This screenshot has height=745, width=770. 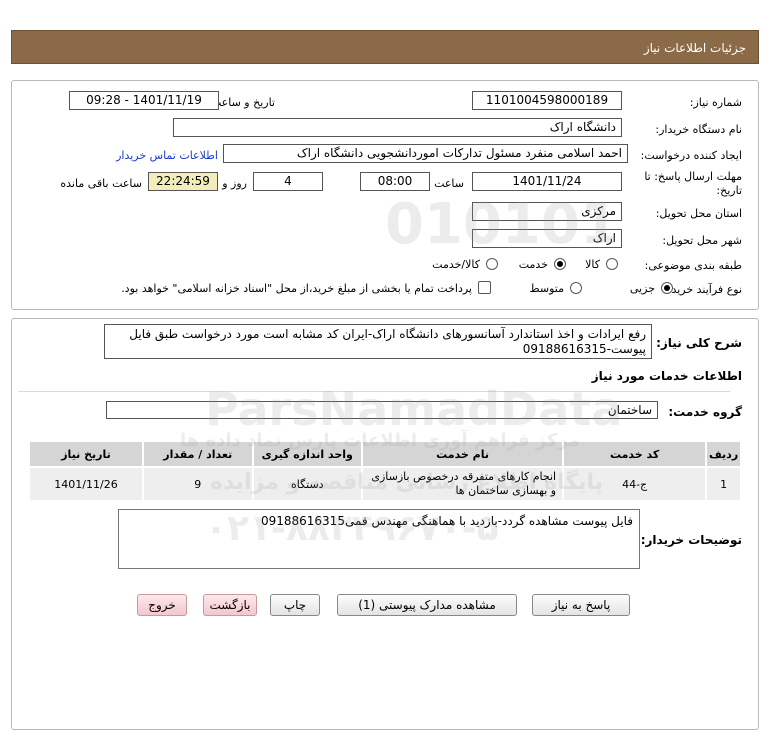 I want to click on print-button: چاپ, so click(x=295, y=605).